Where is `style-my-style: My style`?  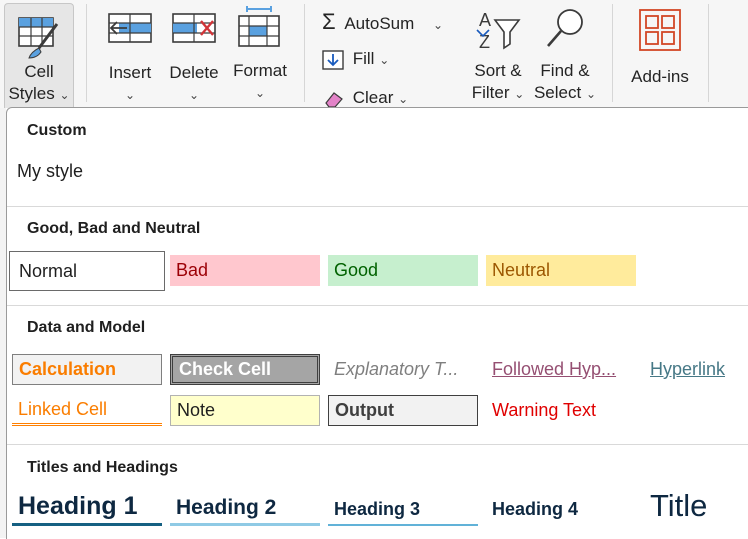 style-my-style: My style is located at coordinates (86, 171).